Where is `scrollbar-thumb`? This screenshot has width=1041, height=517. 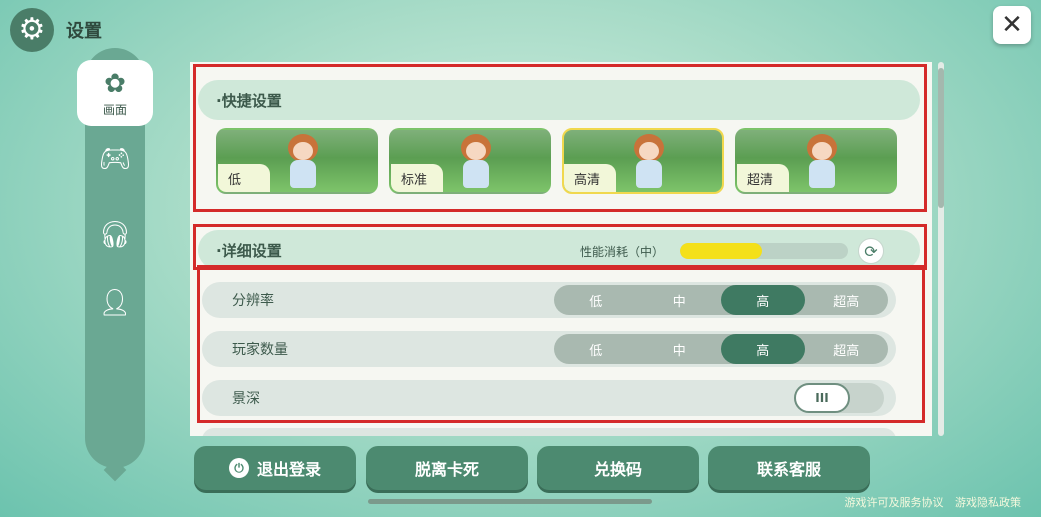 scrollbar-thumb is located at coordinates (941, 138).